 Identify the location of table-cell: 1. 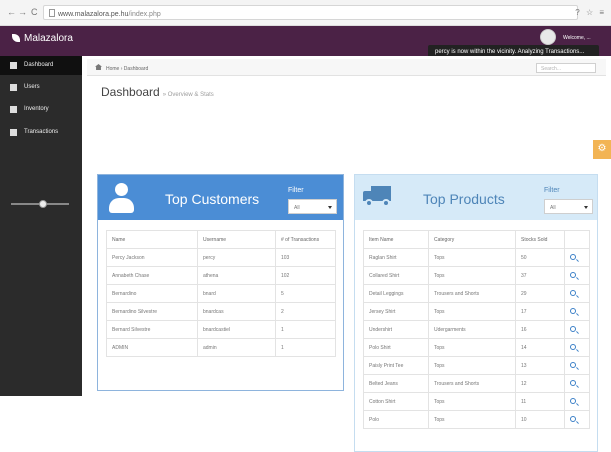
(305, 329).